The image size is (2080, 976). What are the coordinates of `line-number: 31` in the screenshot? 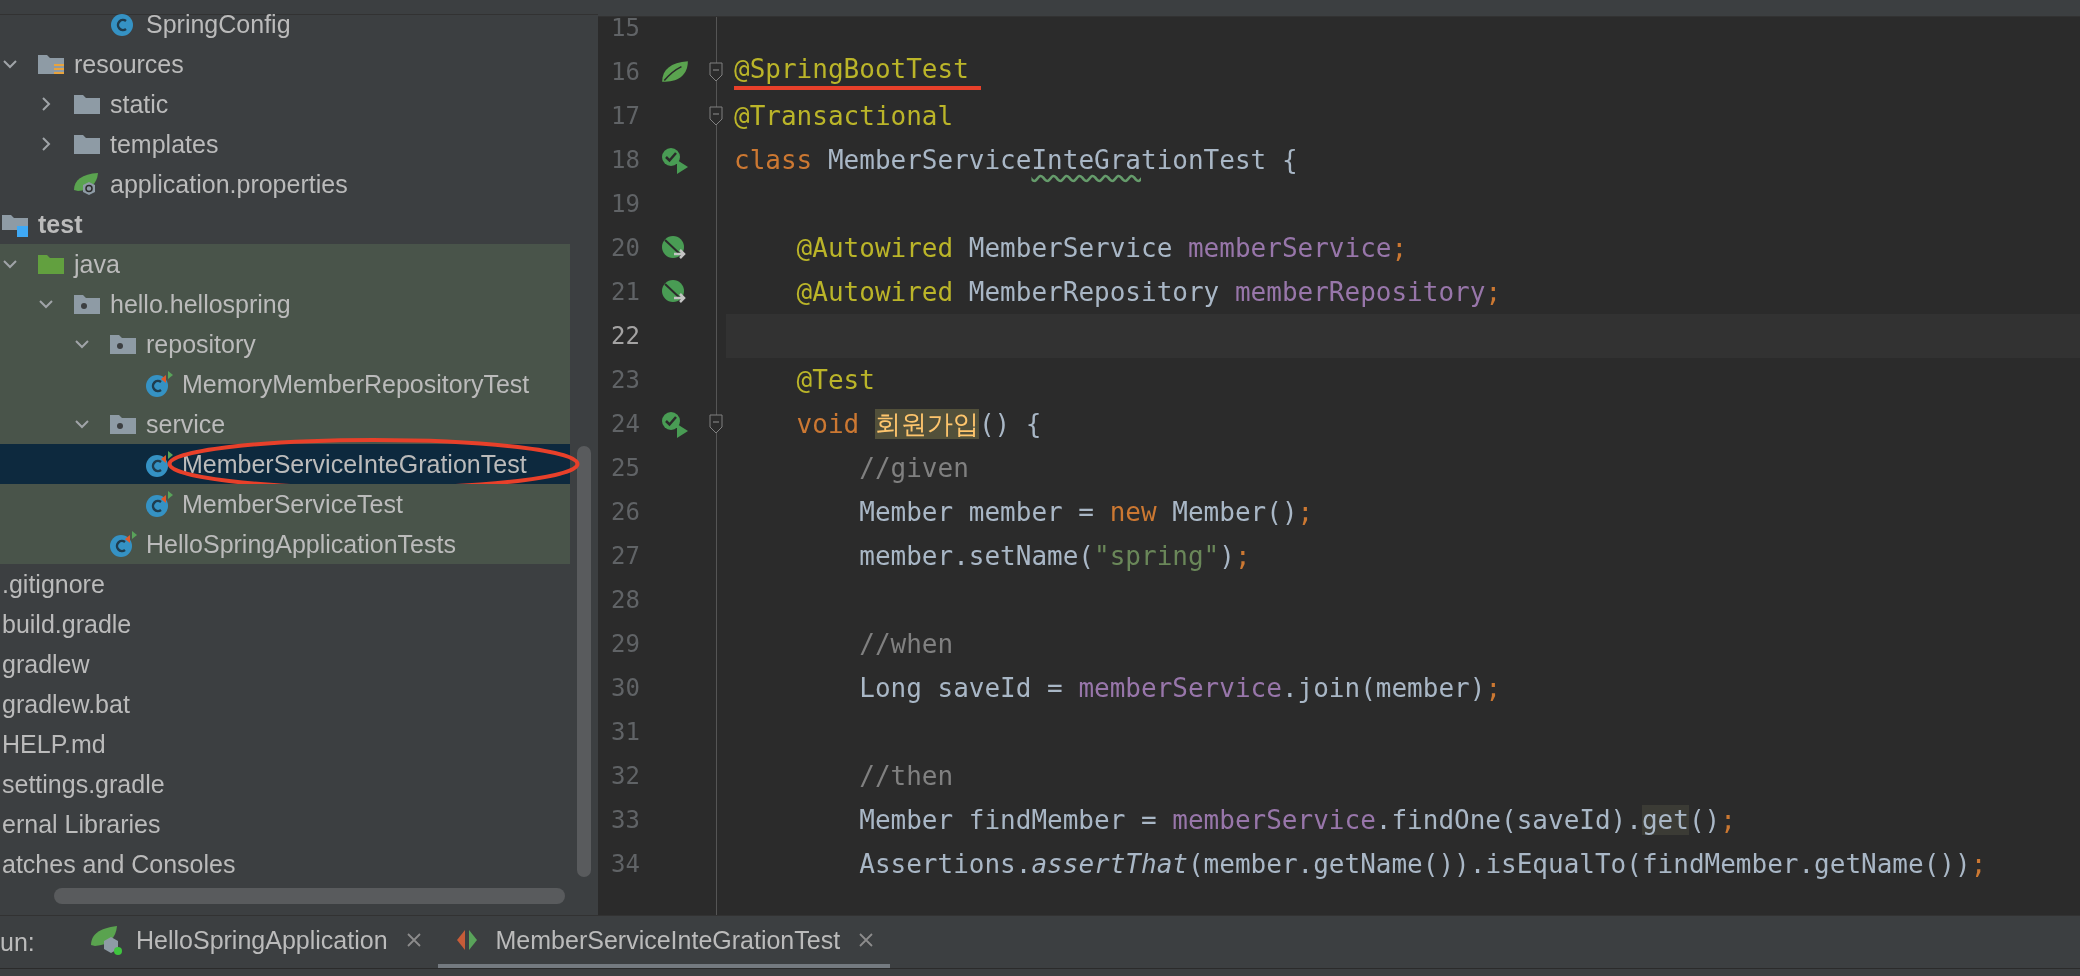 It's located at (625, 732).